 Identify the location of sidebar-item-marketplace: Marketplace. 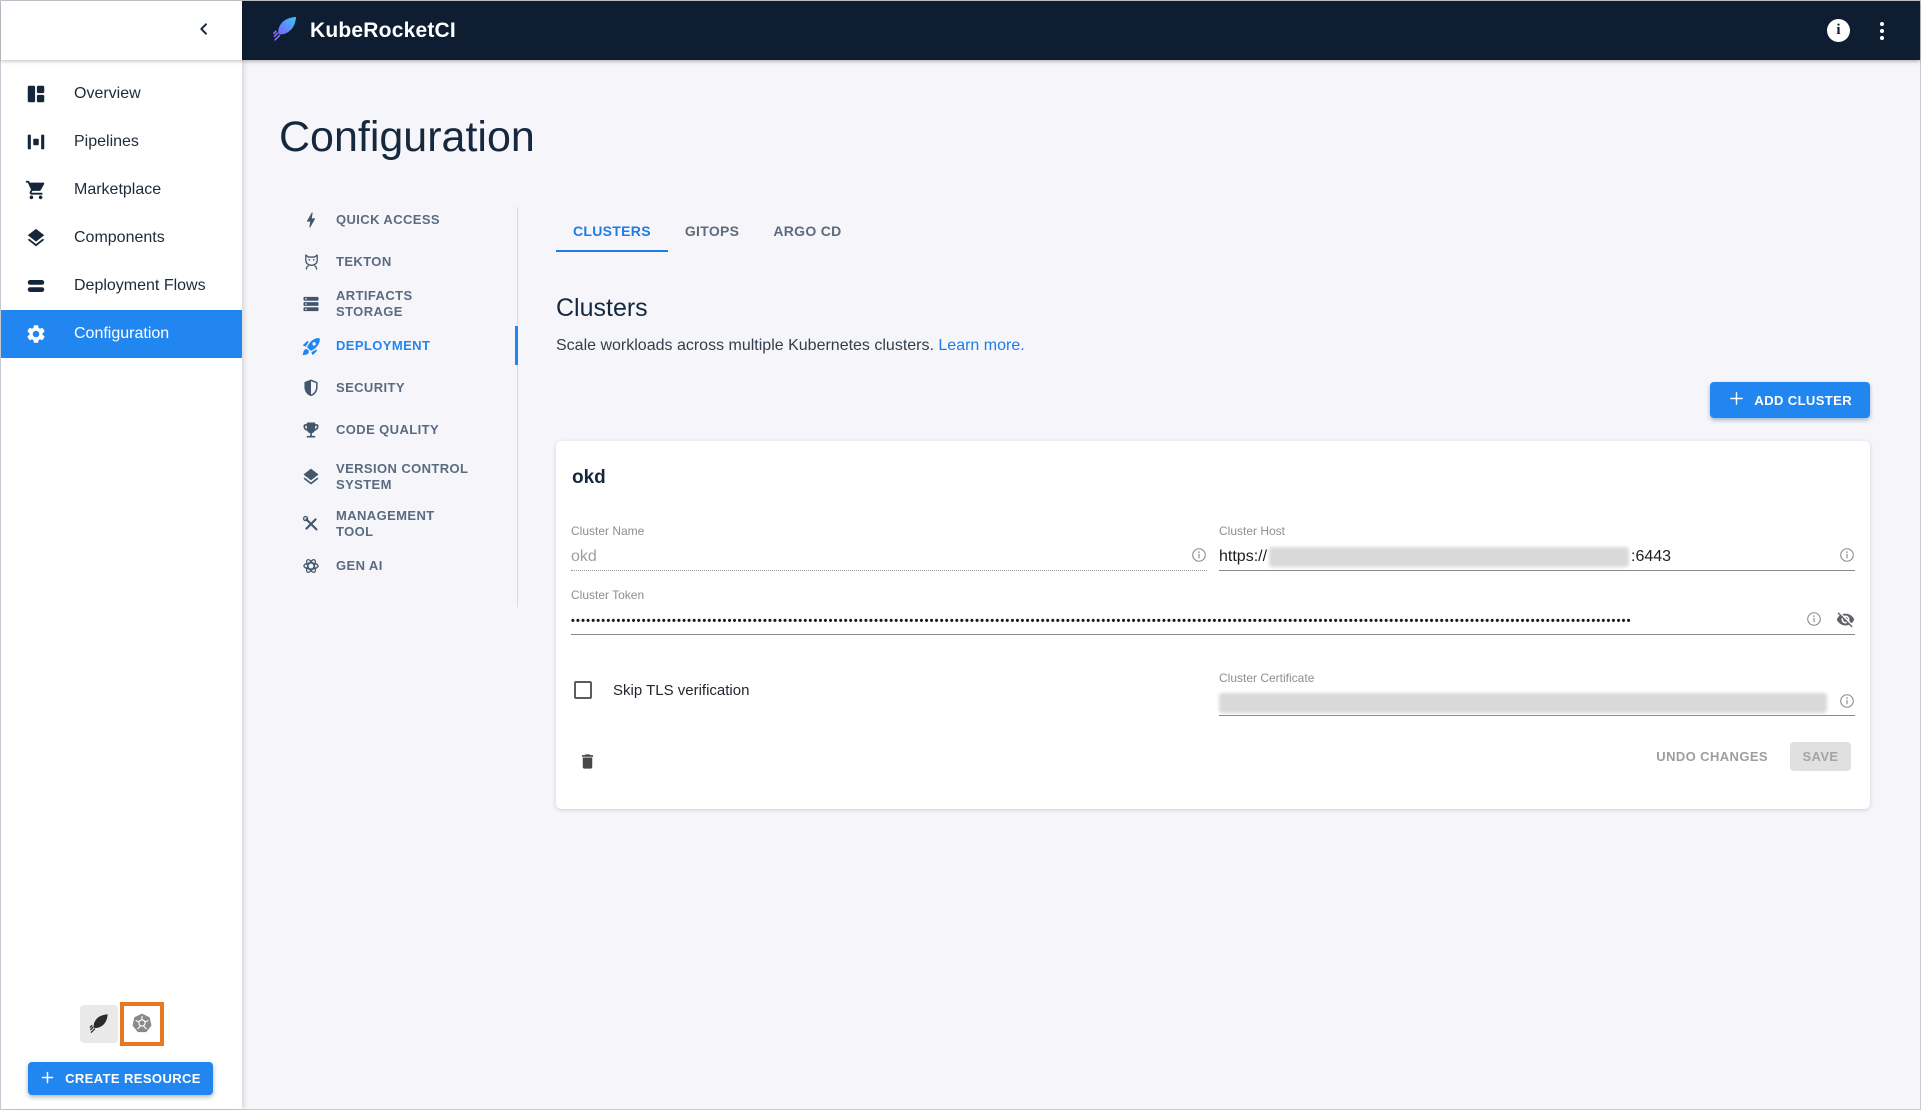
(121, 190).